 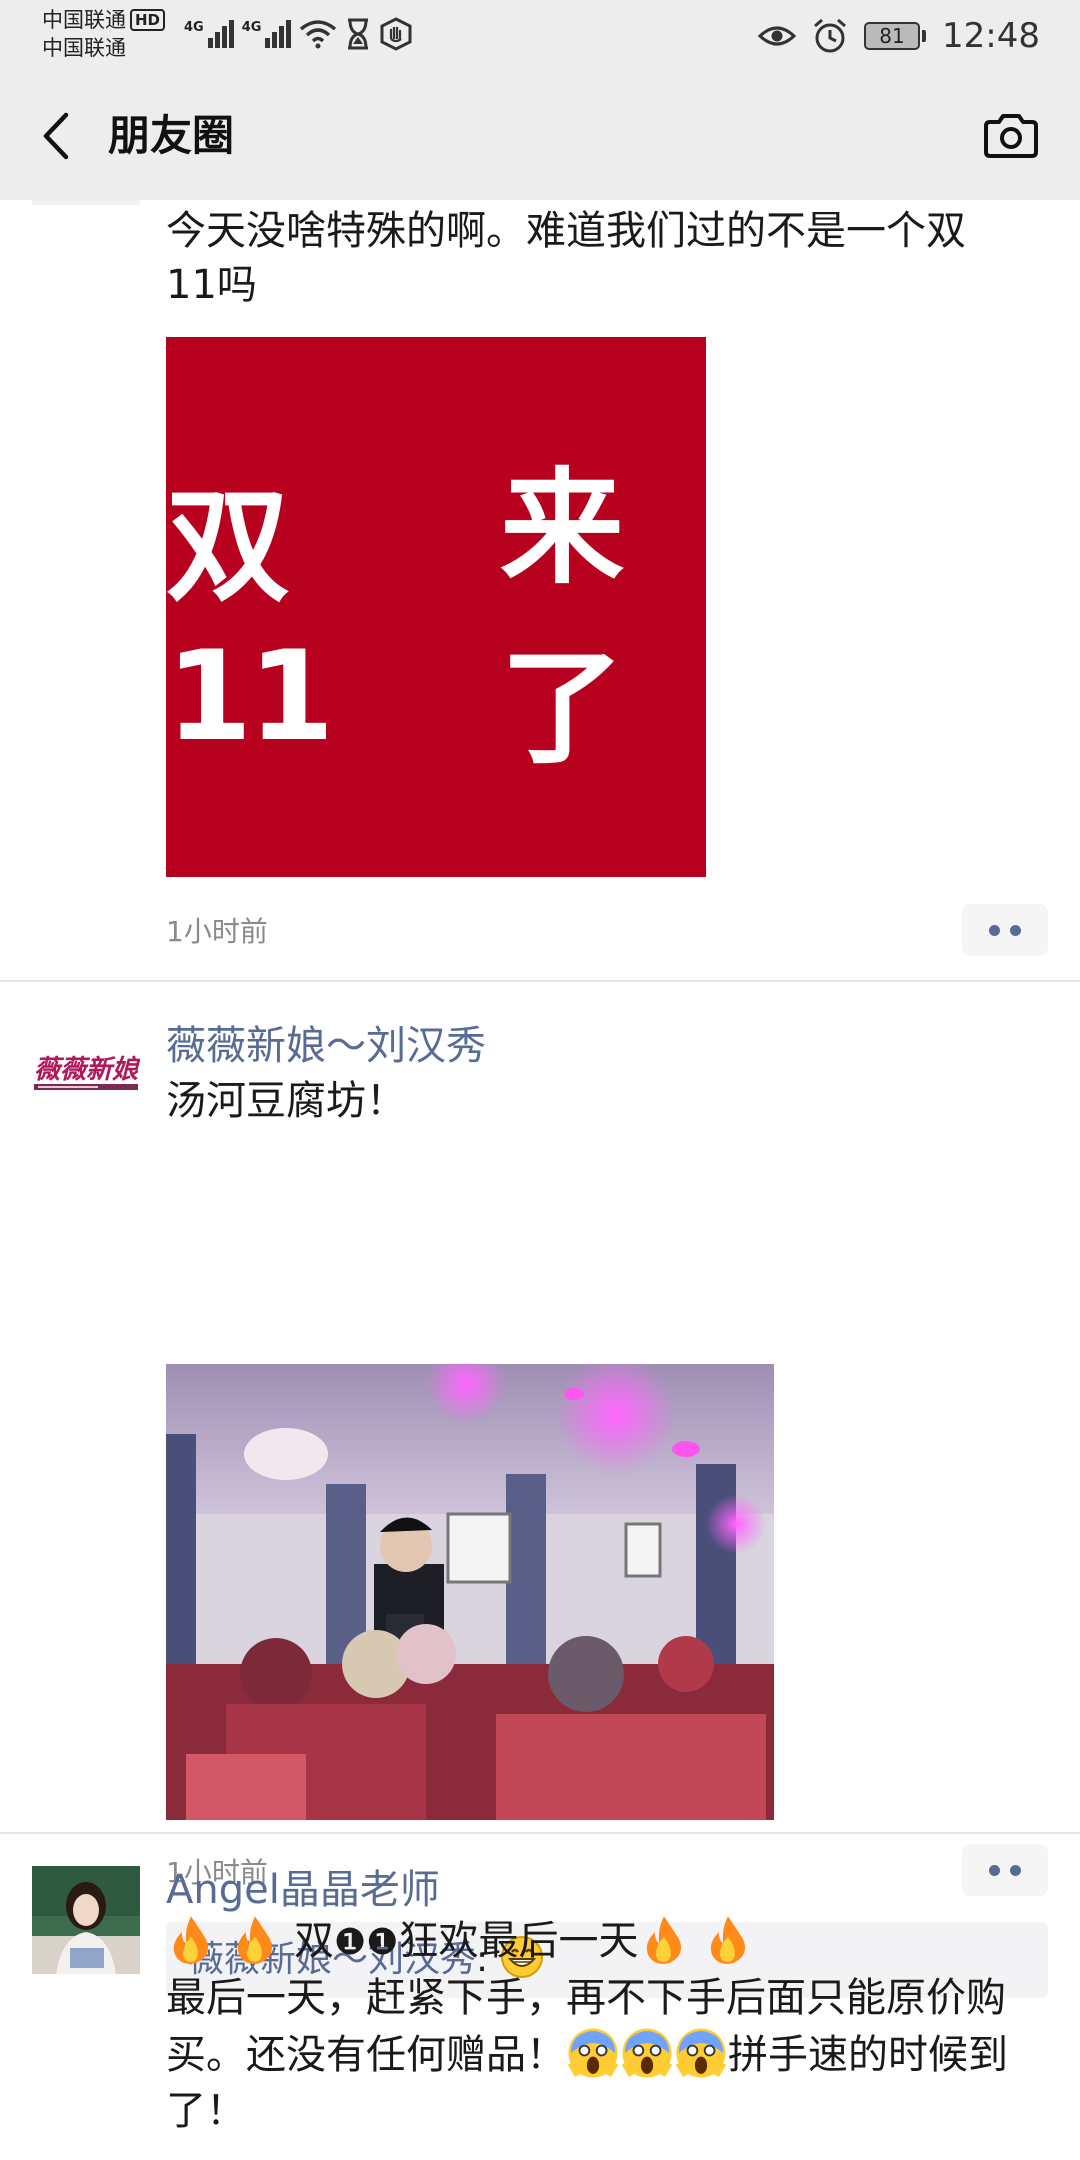 I want to click on image-text-right: 来了, so click(x=562, y=619).